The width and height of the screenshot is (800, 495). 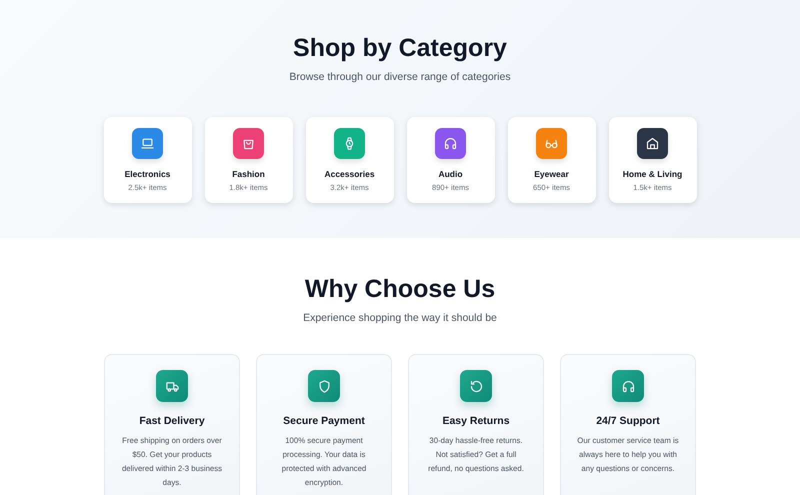 What do you see at coordinates (551, 174) in the screenshot?
I see `category-name: Eyewear` at bounding box center [551, 174].